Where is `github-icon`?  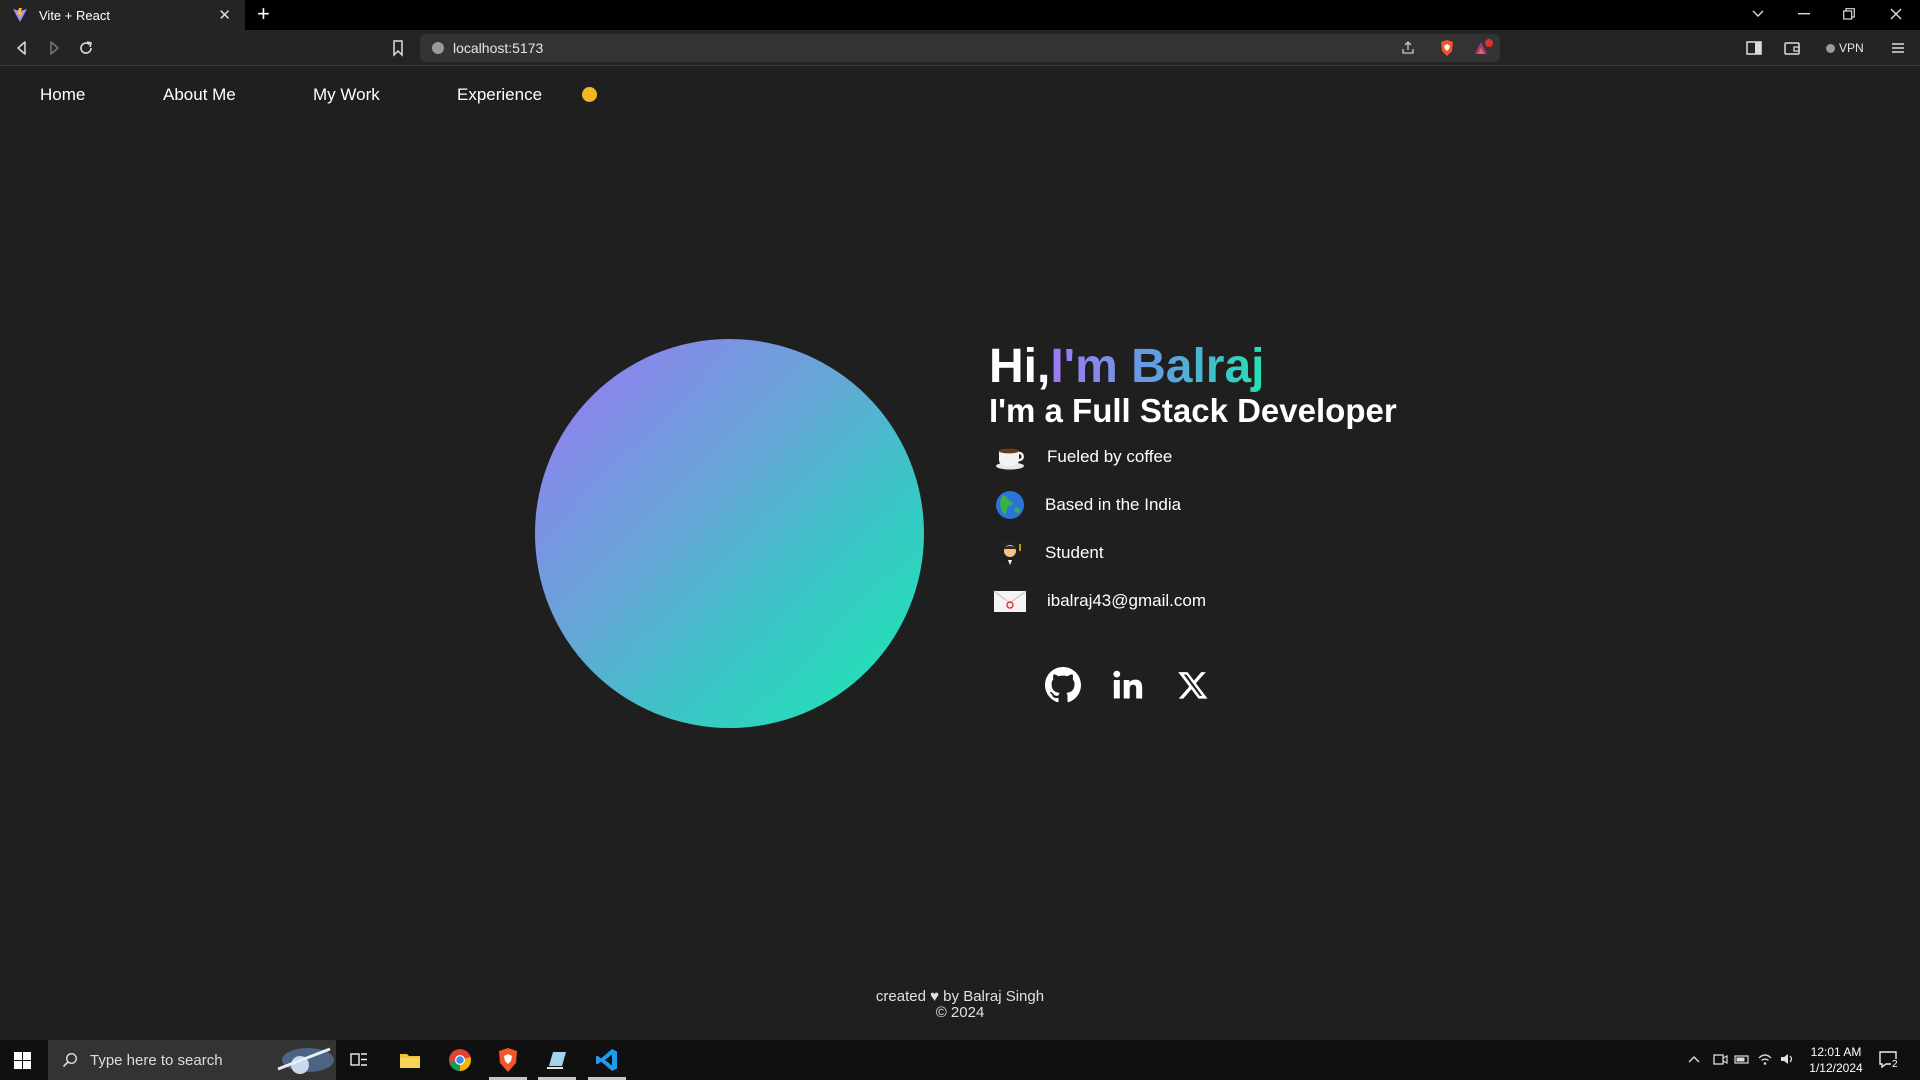 github-icon is located at coordinates (1063, 685).